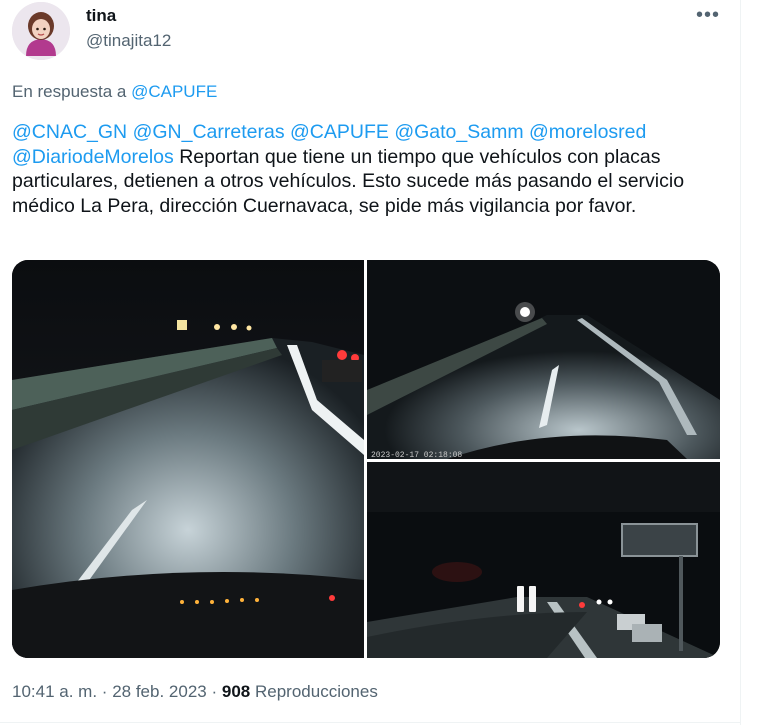 Image resolution: width=774 pixels, height=725 pixels. What do you see at coordinates (69, 91) in the screenshot?
I see `reply-prefix: En respuesta a` at bounding box center [69, 91].